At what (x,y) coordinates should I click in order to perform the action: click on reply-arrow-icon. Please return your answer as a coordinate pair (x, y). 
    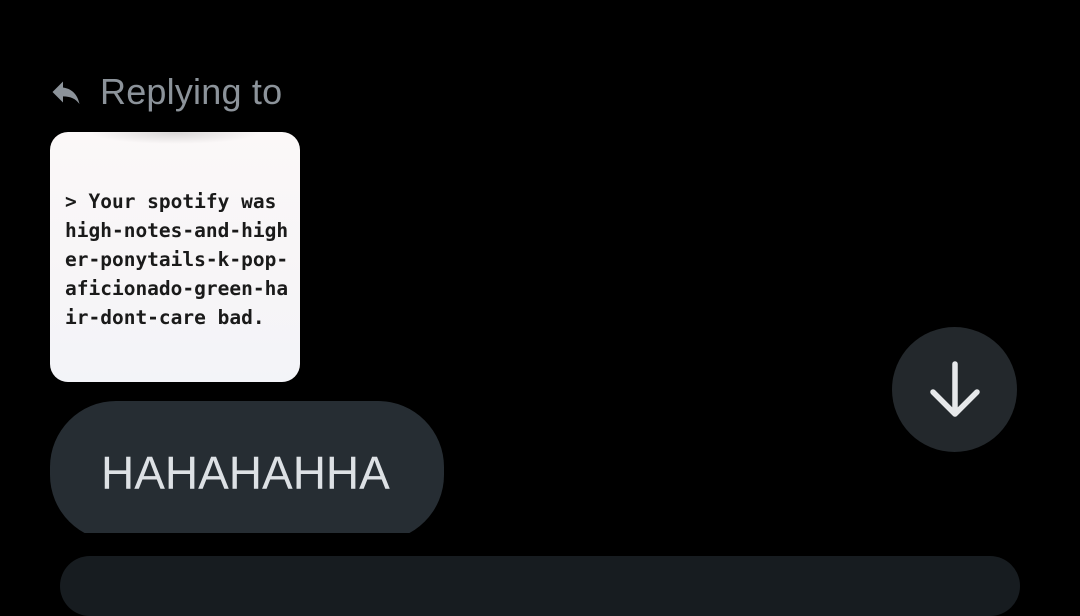
    Looking at the image, I should click on (66, 92).